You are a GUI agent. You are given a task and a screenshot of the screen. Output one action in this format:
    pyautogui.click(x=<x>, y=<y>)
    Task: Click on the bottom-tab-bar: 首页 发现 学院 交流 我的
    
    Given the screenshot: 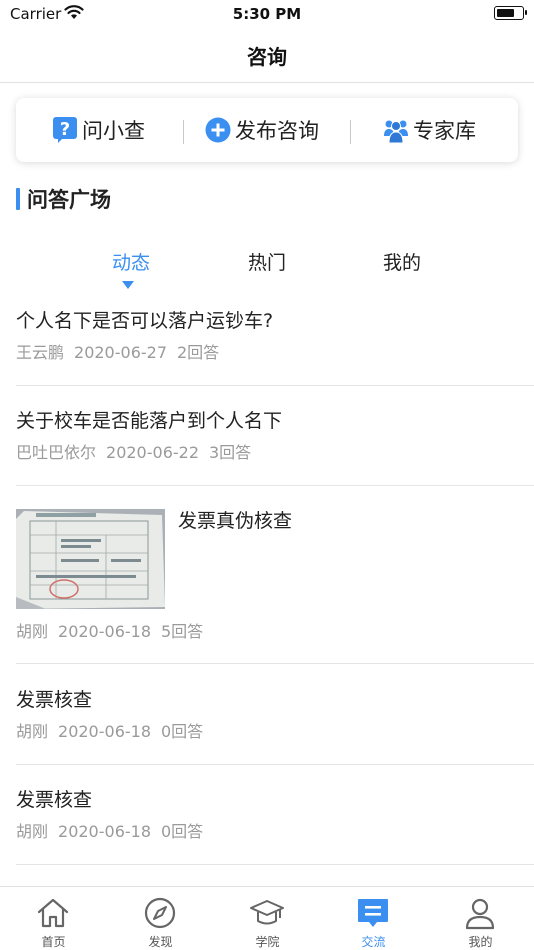 What is the action you would take?
    pyautogui.click(x=267, y=918)
    